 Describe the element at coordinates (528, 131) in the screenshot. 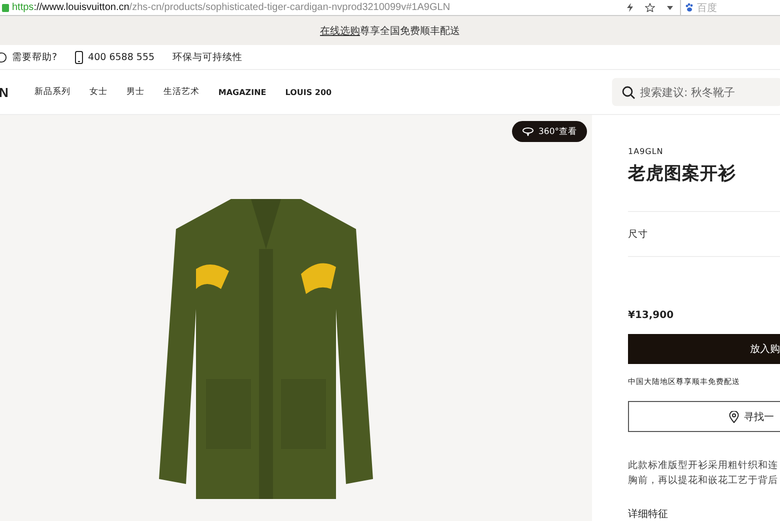

I see `rotate-icon` at that location.